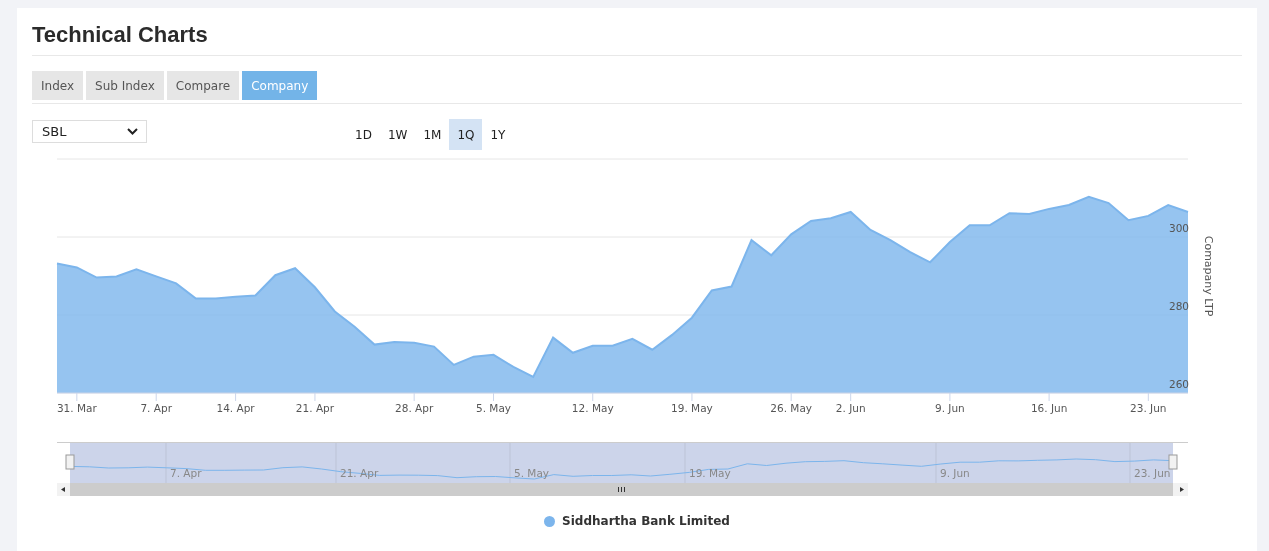  Describe the element at coordinates (466, 134) in the screenshot. I see `range-button: 1Q` at that location.